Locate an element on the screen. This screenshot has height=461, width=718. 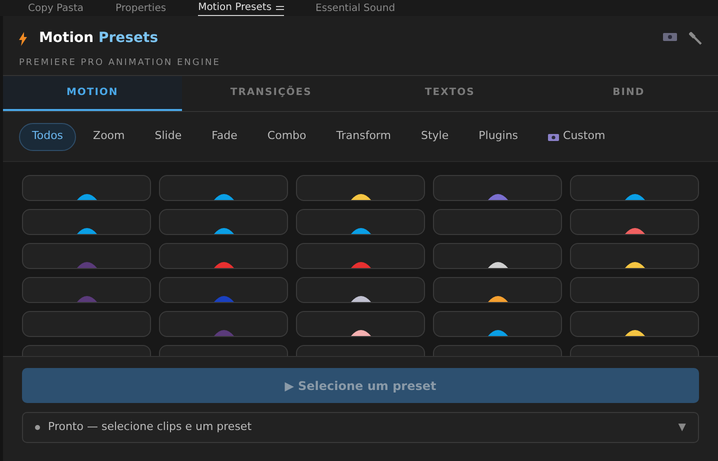
filter-chip: Slide is located at coordinates (168, 136).